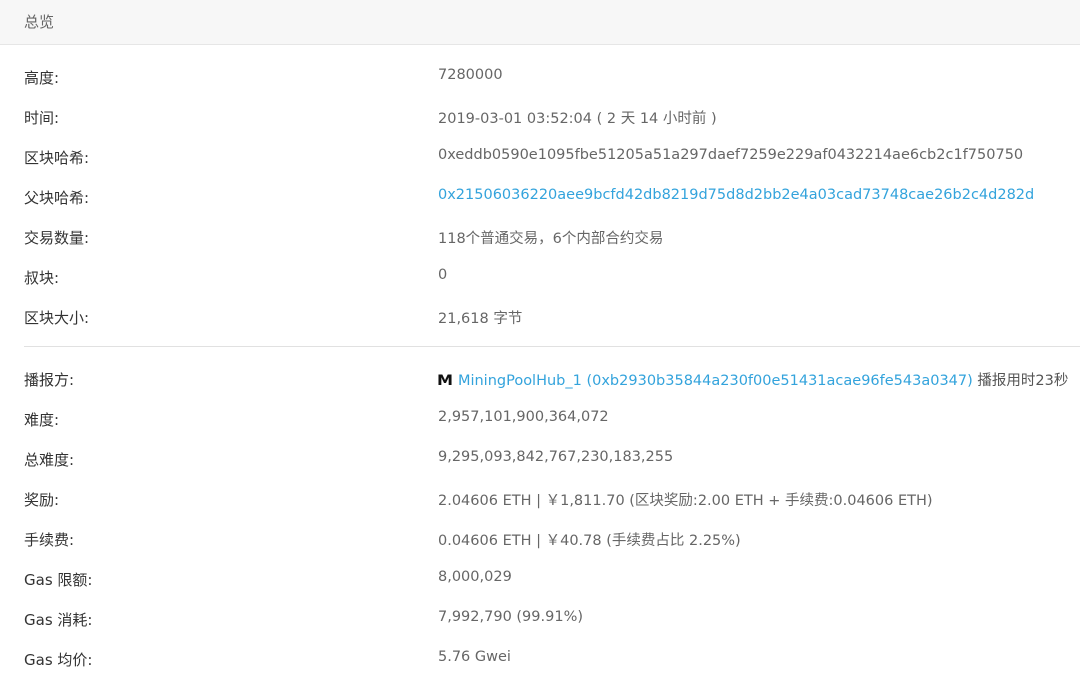 The image size is (1080, 680). I want to click on row-fee: 手续费: 0.04606 ETH | ￥40.78 (手续费占比 2.25%), so click(540, 540).